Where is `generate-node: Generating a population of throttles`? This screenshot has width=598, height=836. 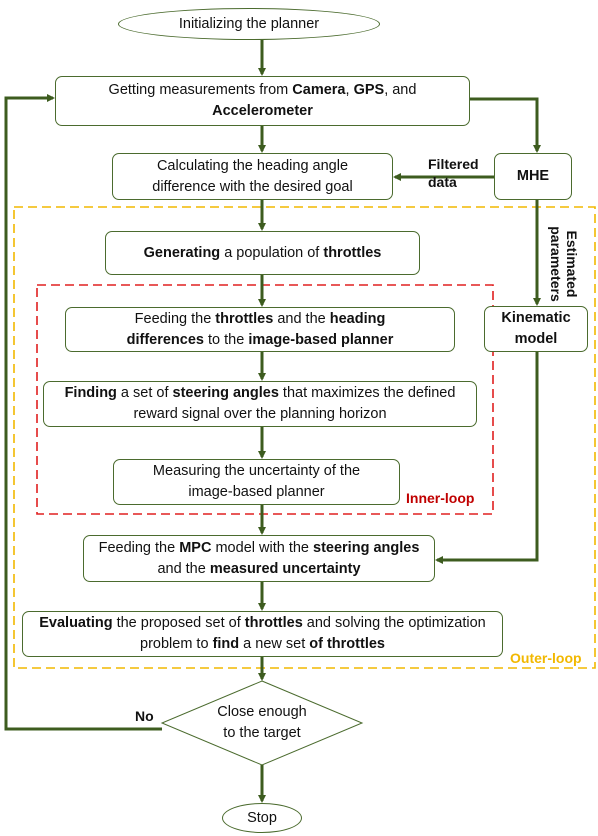
generate-node: Generating a population of throttles is located at coordinates (262, 253).